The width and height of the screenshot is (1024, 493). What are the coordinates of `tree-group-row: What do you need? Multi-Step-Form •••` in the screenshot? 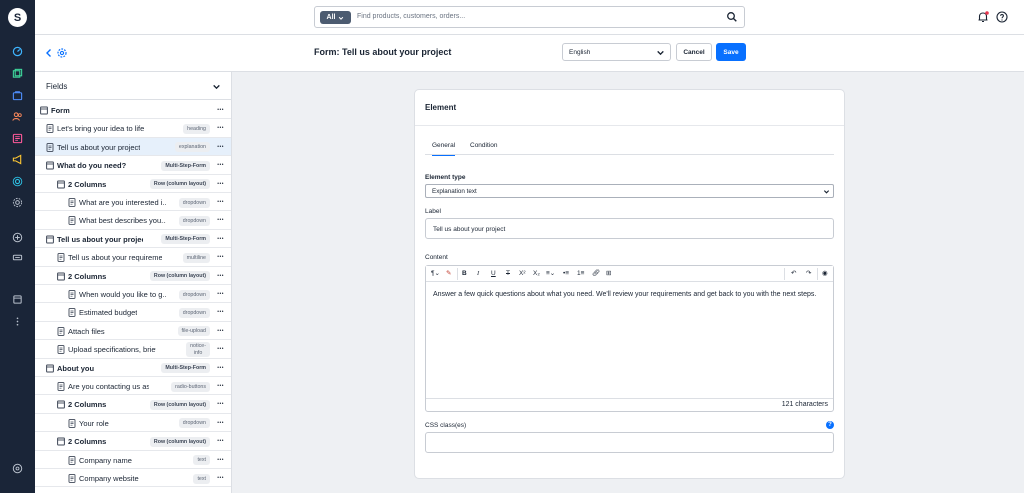 It's located at (133, 165).